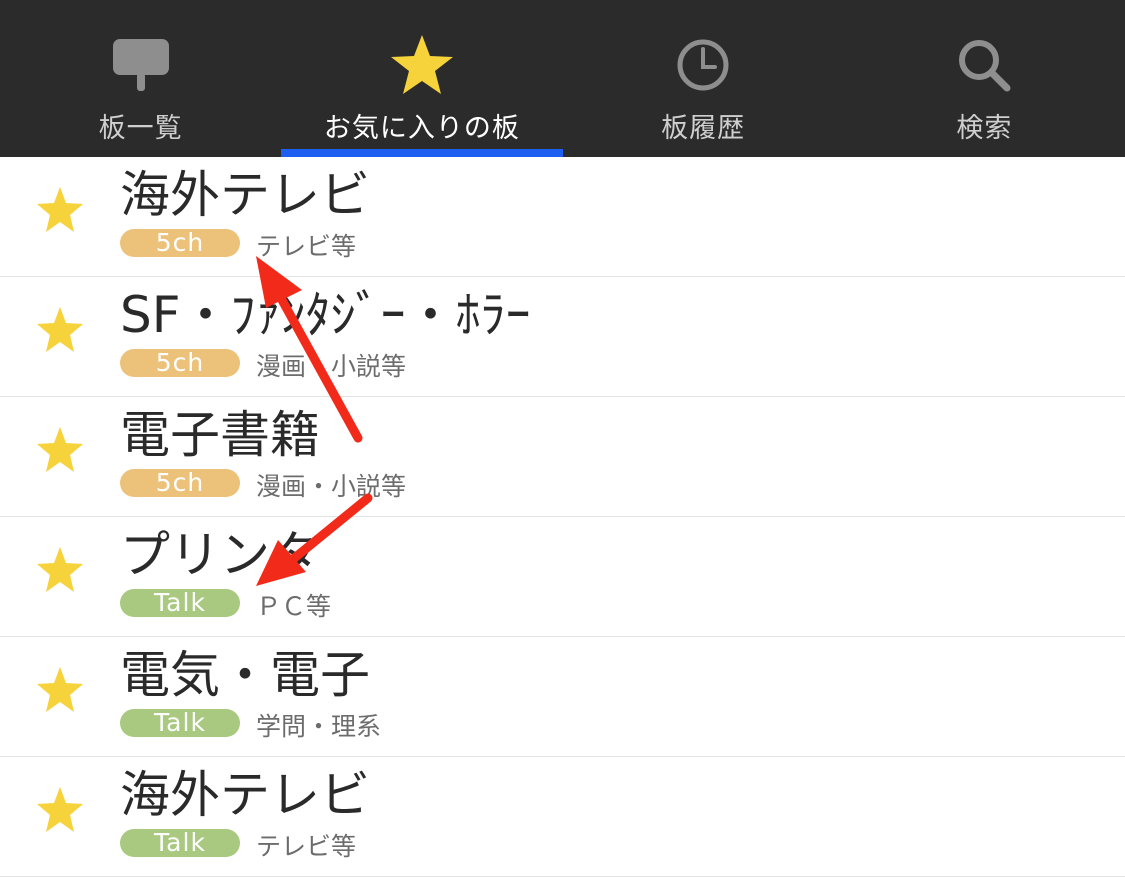  I want to click on board-category: 学問・理系, so click(319, 726).